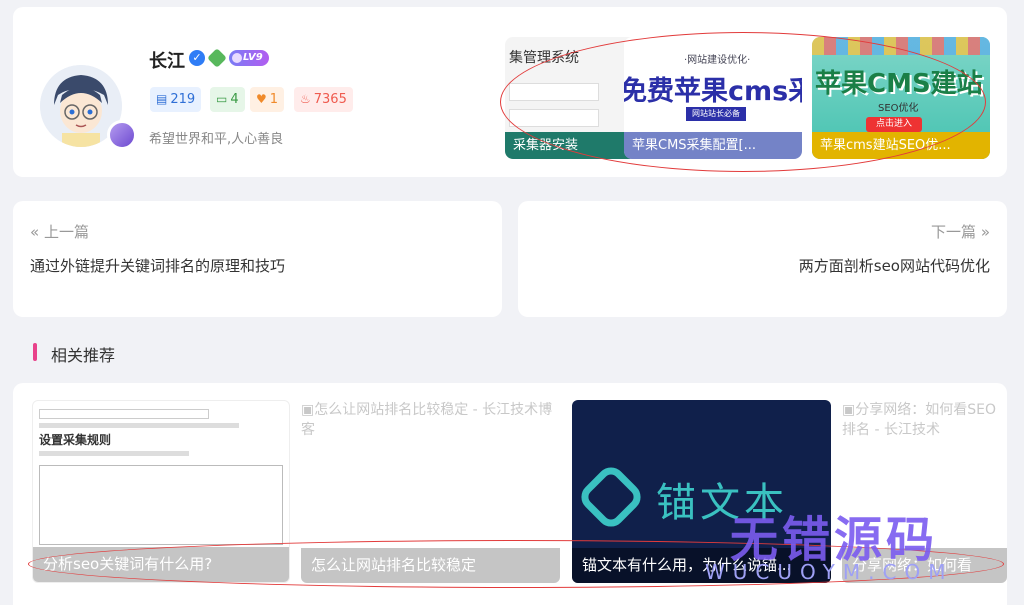 This screenshot has width=1024, height=605. I want to click on verified-check-icon: ✓, so click(197, 58).